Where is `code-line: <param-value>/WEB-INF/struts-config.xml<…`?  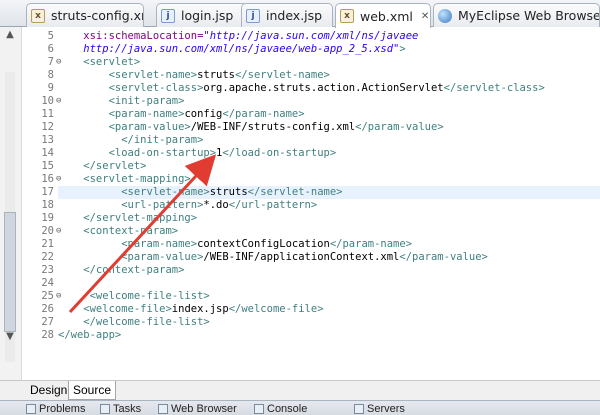 code-line: <param-value>/WEB-INF/struts-config.xml<… is located at coordinates (251, 127).